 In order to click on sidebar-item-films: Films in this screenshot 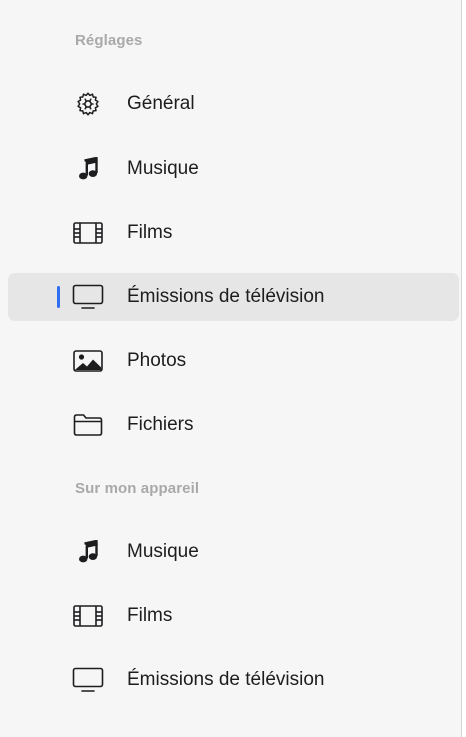, I will do `click(233, 233)`.